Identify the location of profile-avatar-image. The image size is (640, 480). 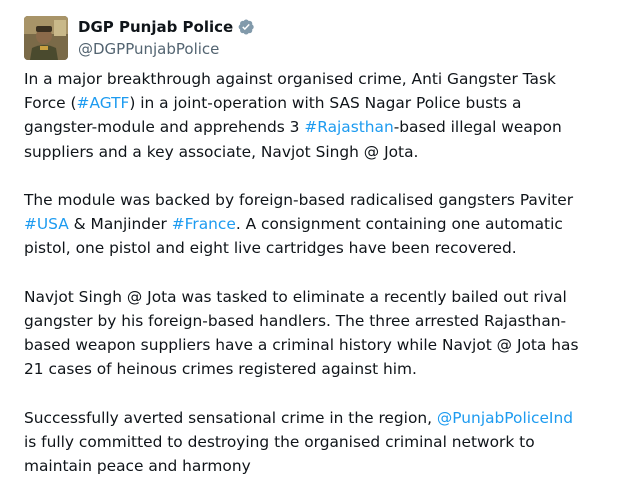
(46, 38).